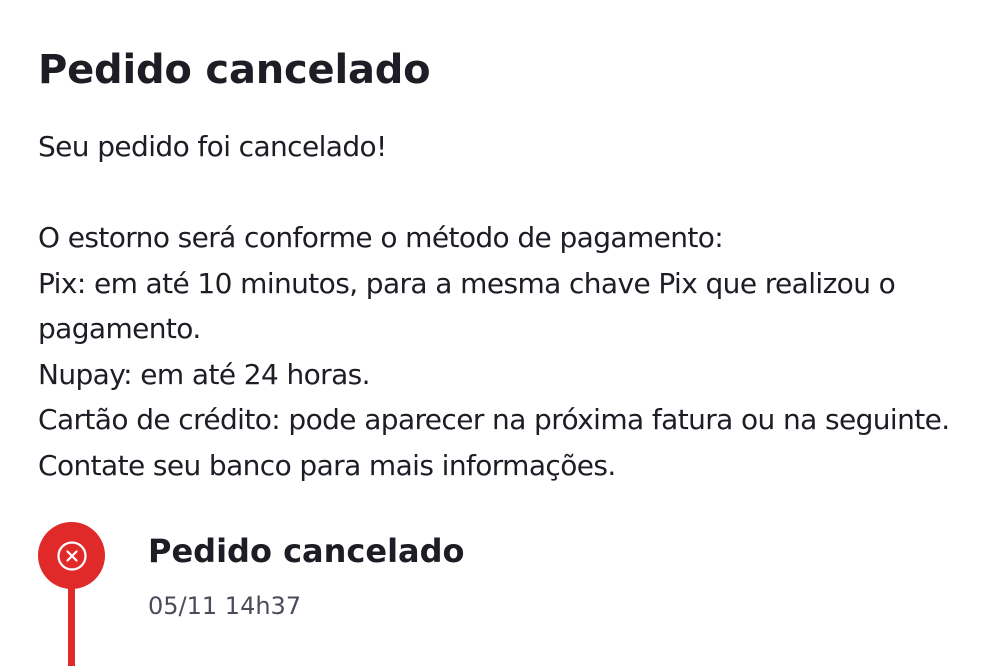  What do you see at coordinates (204, 374) in the screenshot?
I see `message-line-nupay: Nupay: em até 24 horas.` at bounding box center [204, 374].